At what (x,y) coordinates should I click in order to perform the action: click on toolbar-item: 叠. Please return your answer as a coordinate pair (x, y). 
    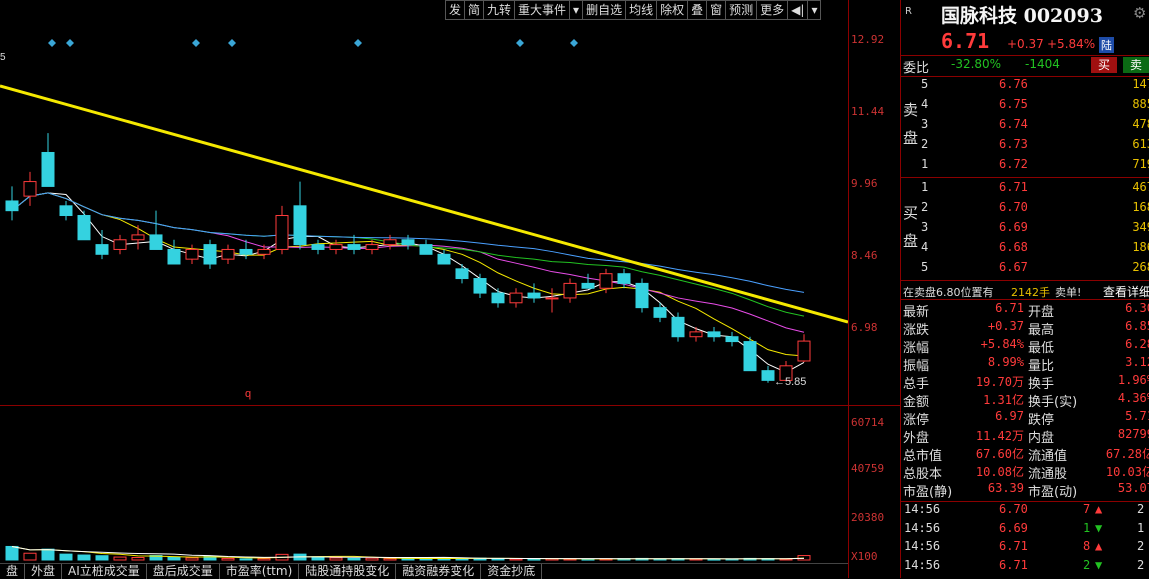
    Looking at the image, I should click on (698, 10).